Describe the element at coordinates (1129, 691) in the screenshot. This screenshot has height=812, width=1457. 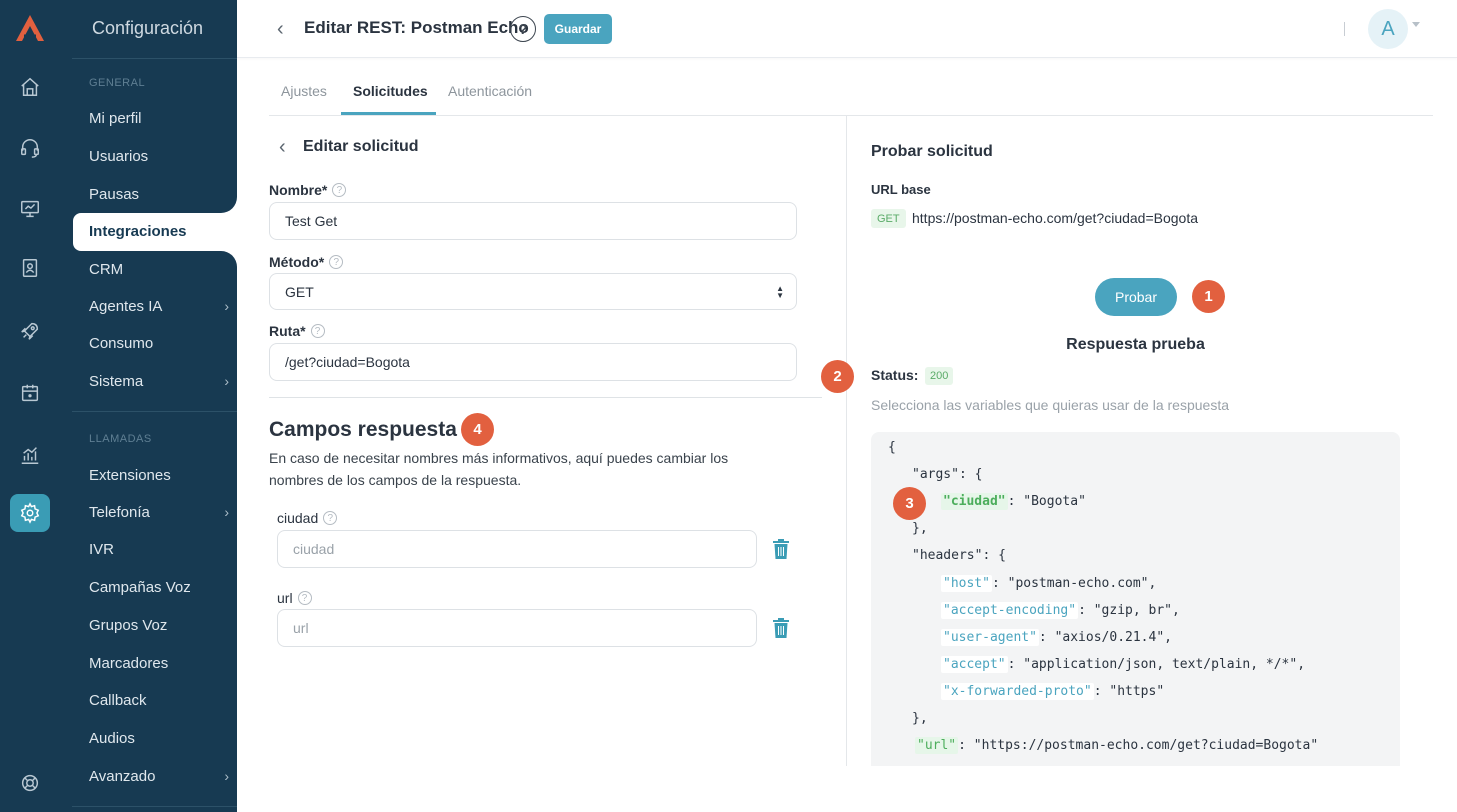
I see `json-value: : "https"` at that location.